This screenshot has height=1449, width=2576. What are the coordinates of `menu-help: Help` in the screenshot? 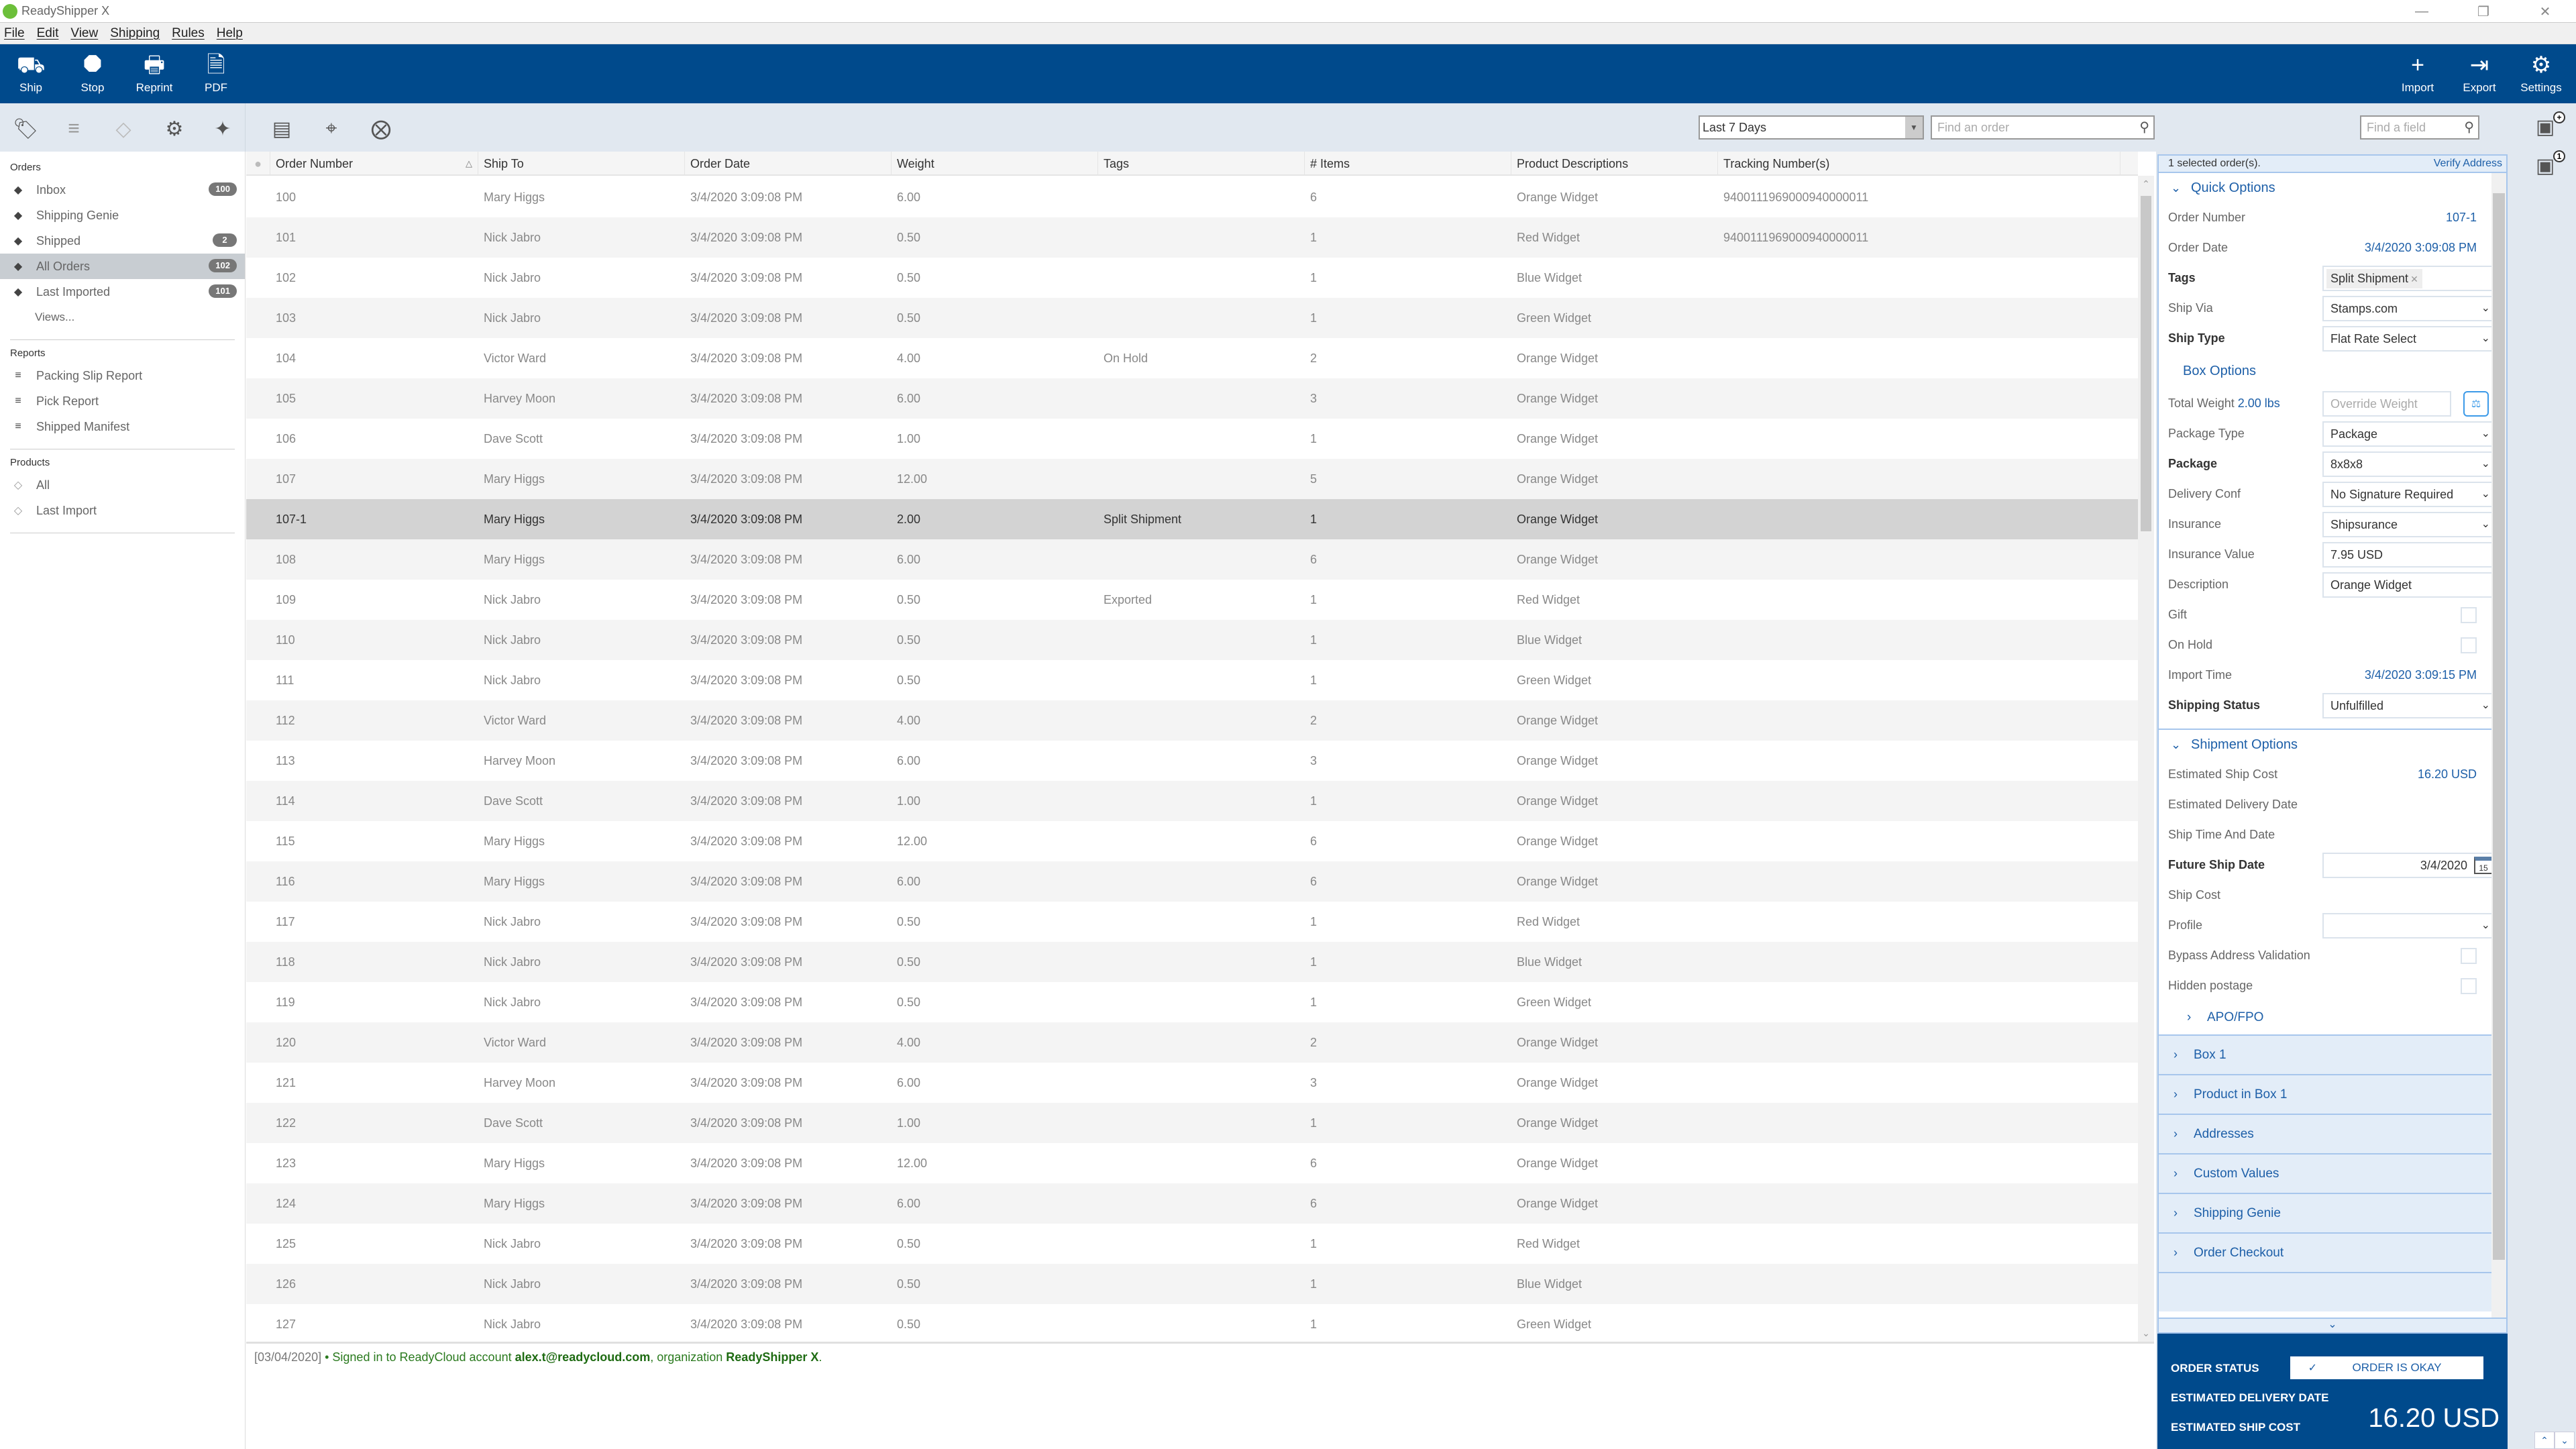 It's located at (230, 33).